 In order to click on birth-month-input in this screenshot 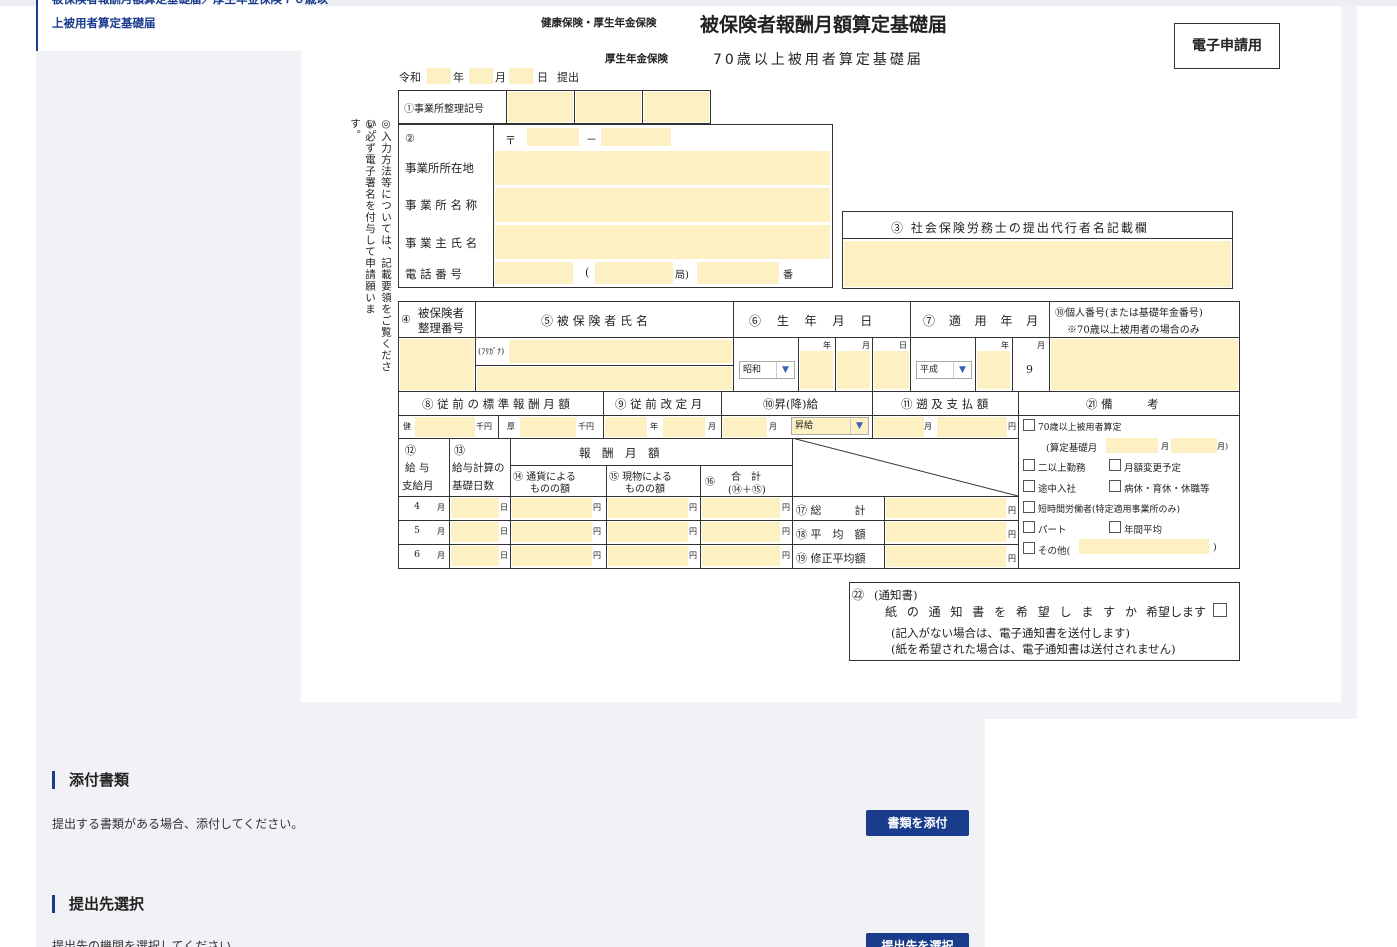, I will do `click(853, 370)`.